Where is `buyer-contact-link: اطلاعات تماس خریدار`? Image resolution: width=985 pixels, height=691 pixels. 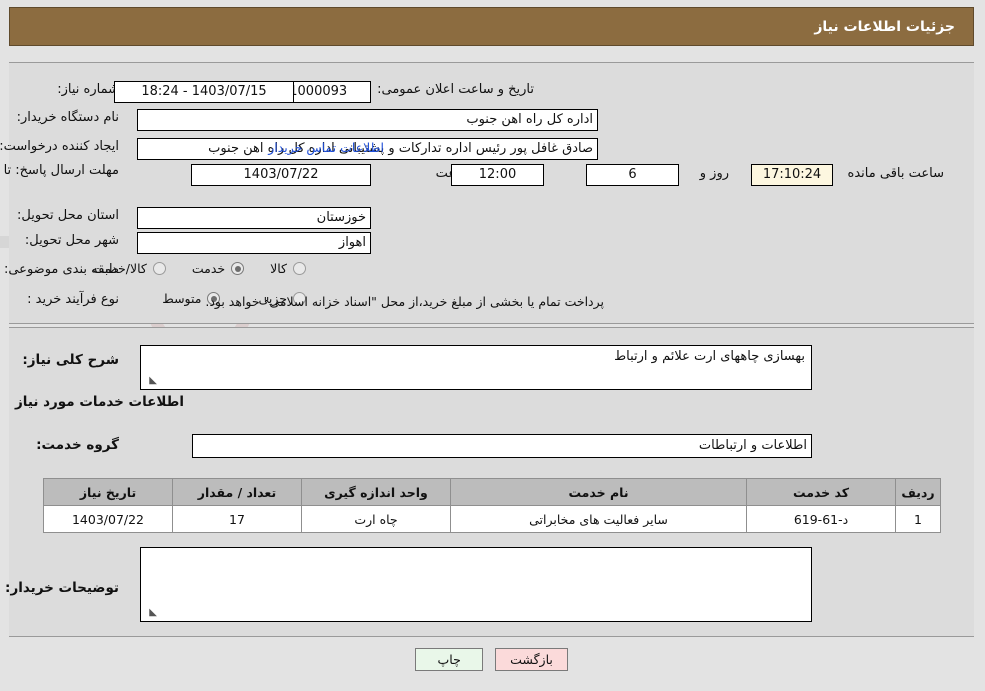
buyer-contact-link: اطلاعات تماس خریدار is located at coordinates (327, 147).